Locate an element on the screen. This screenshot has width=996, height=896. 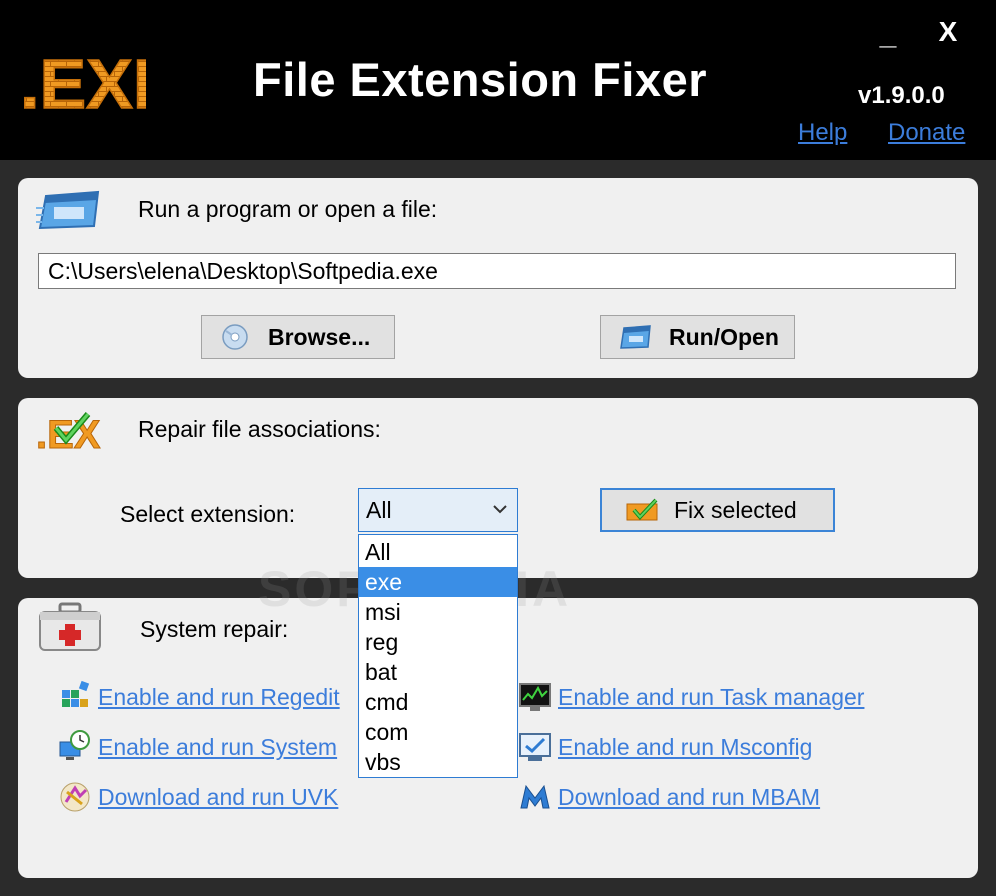
close-button: X is located at coordinates (948, 32).